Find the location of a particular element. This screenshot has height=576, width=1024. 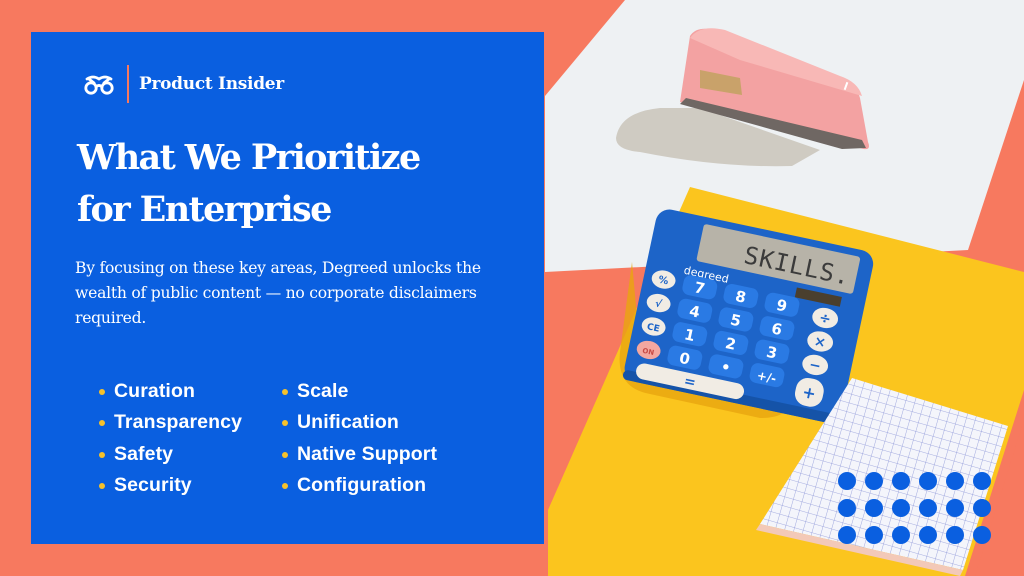

priority-label: Safety is located at coordinates (144, 453).